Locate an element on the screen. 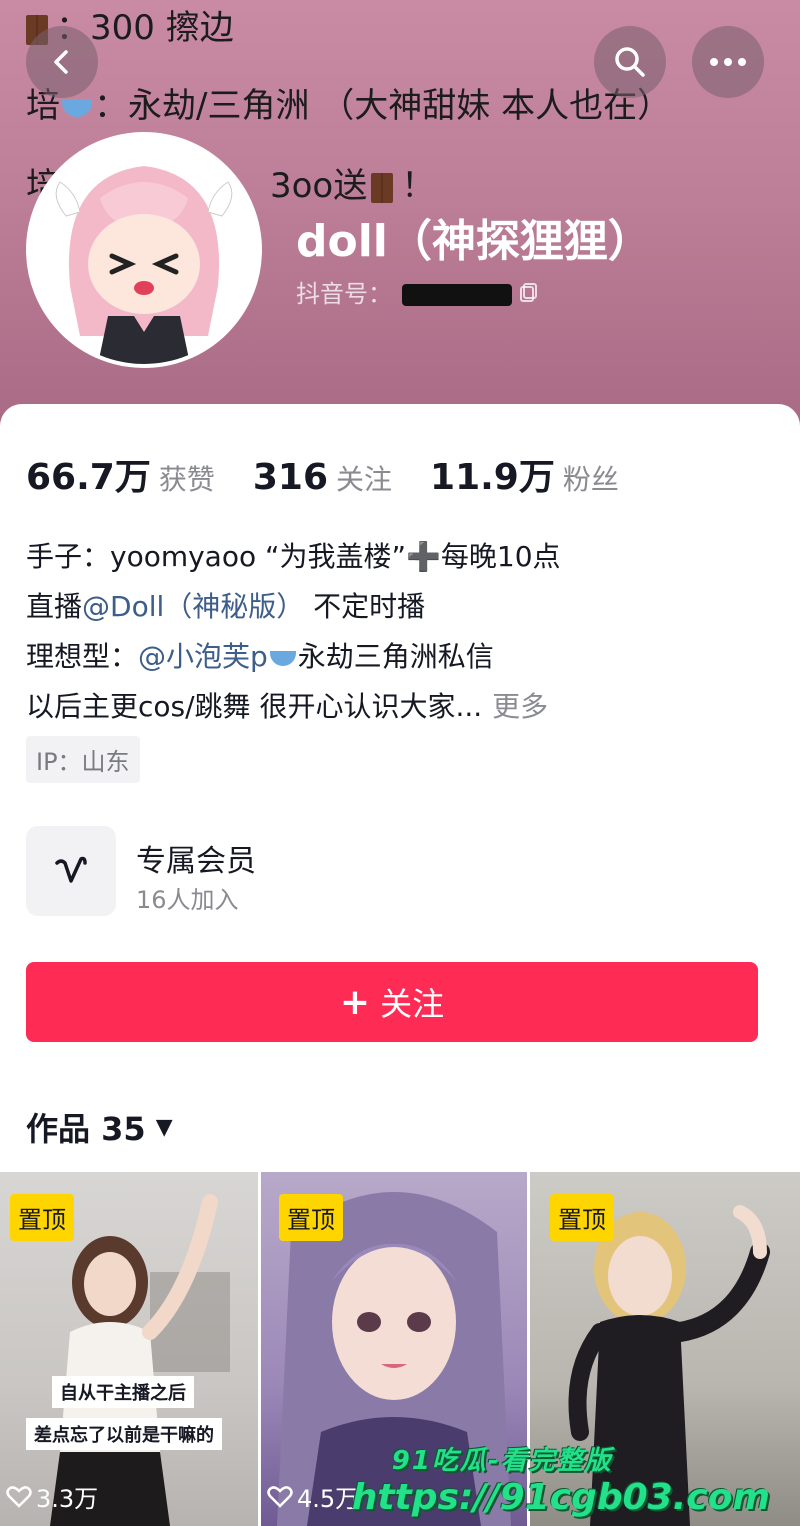 The image size is (800, 1526). v-icon is located at coordinates (71, 869).